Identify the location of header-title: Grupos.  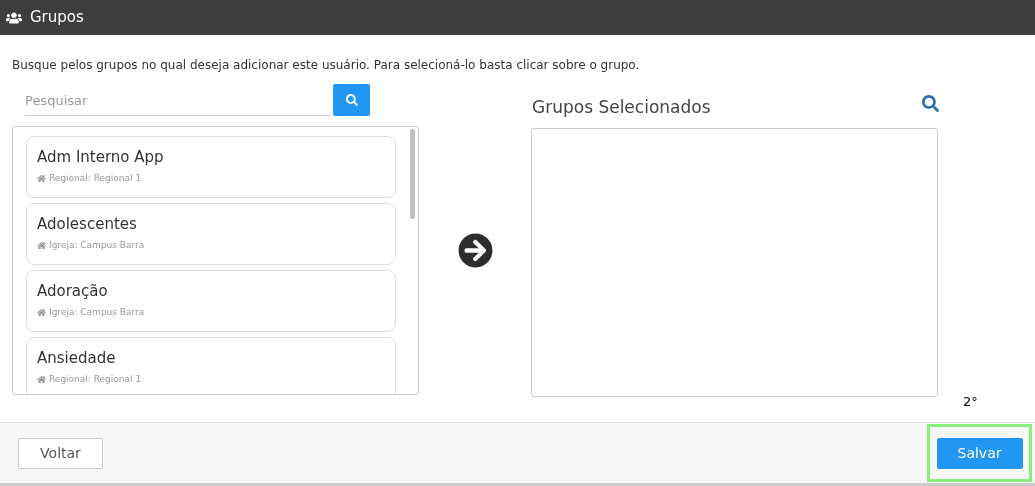
(57, 18).